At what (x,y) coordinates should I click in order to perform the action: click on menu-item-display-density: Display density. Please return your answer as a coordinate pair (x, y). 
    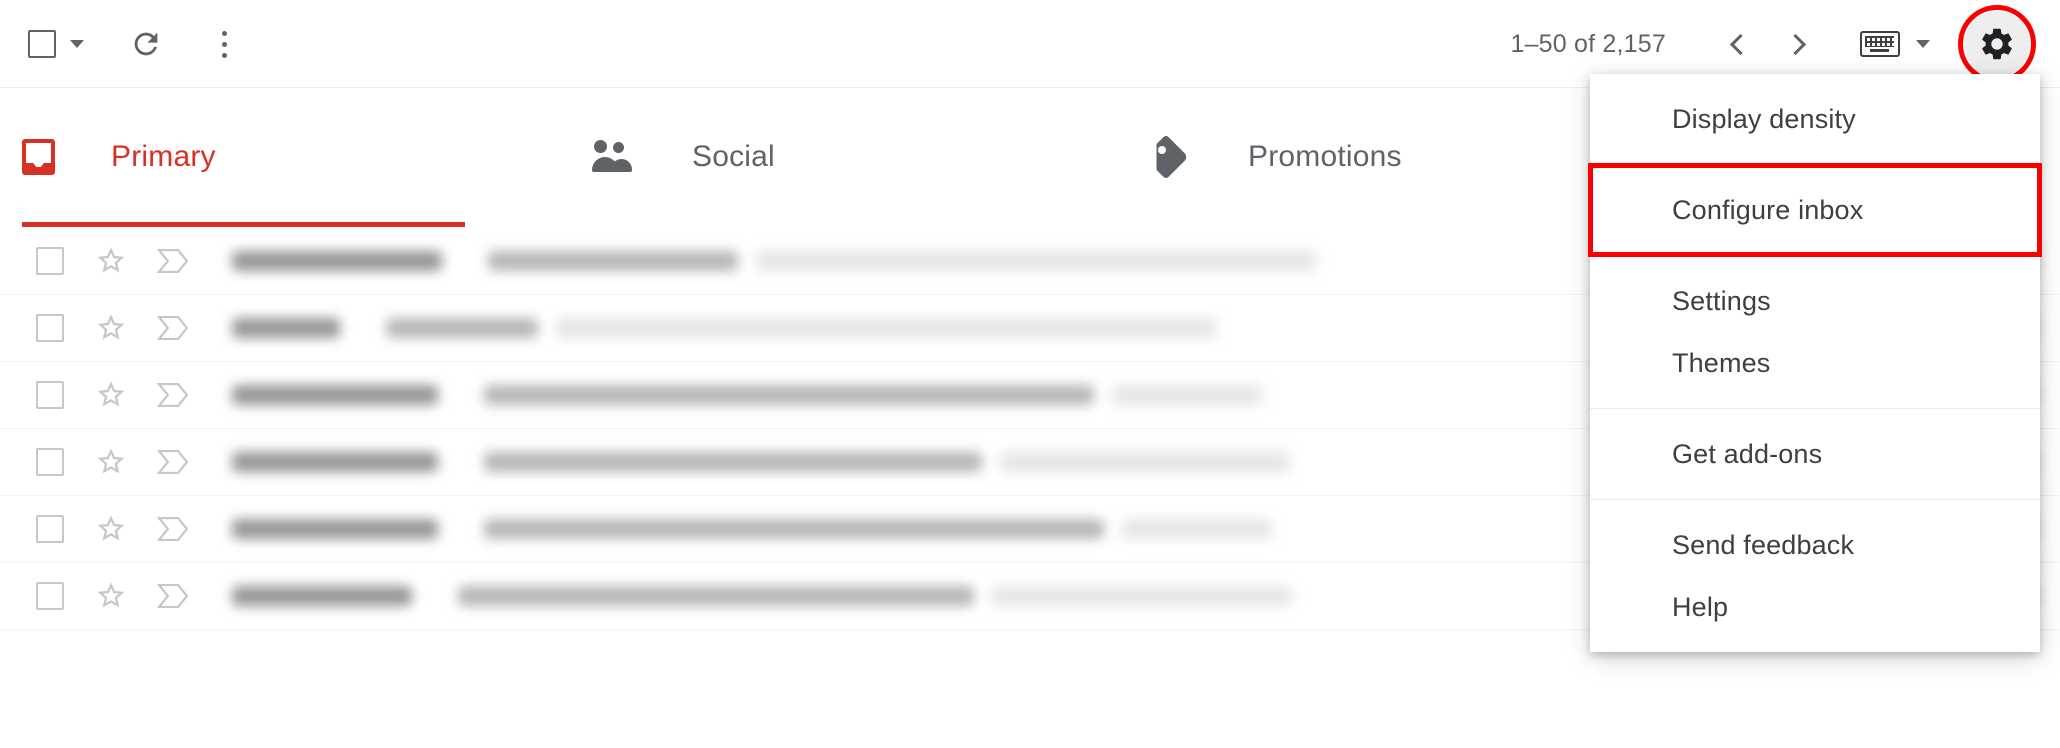
    Looking at the image, I should click on (1815, 119).